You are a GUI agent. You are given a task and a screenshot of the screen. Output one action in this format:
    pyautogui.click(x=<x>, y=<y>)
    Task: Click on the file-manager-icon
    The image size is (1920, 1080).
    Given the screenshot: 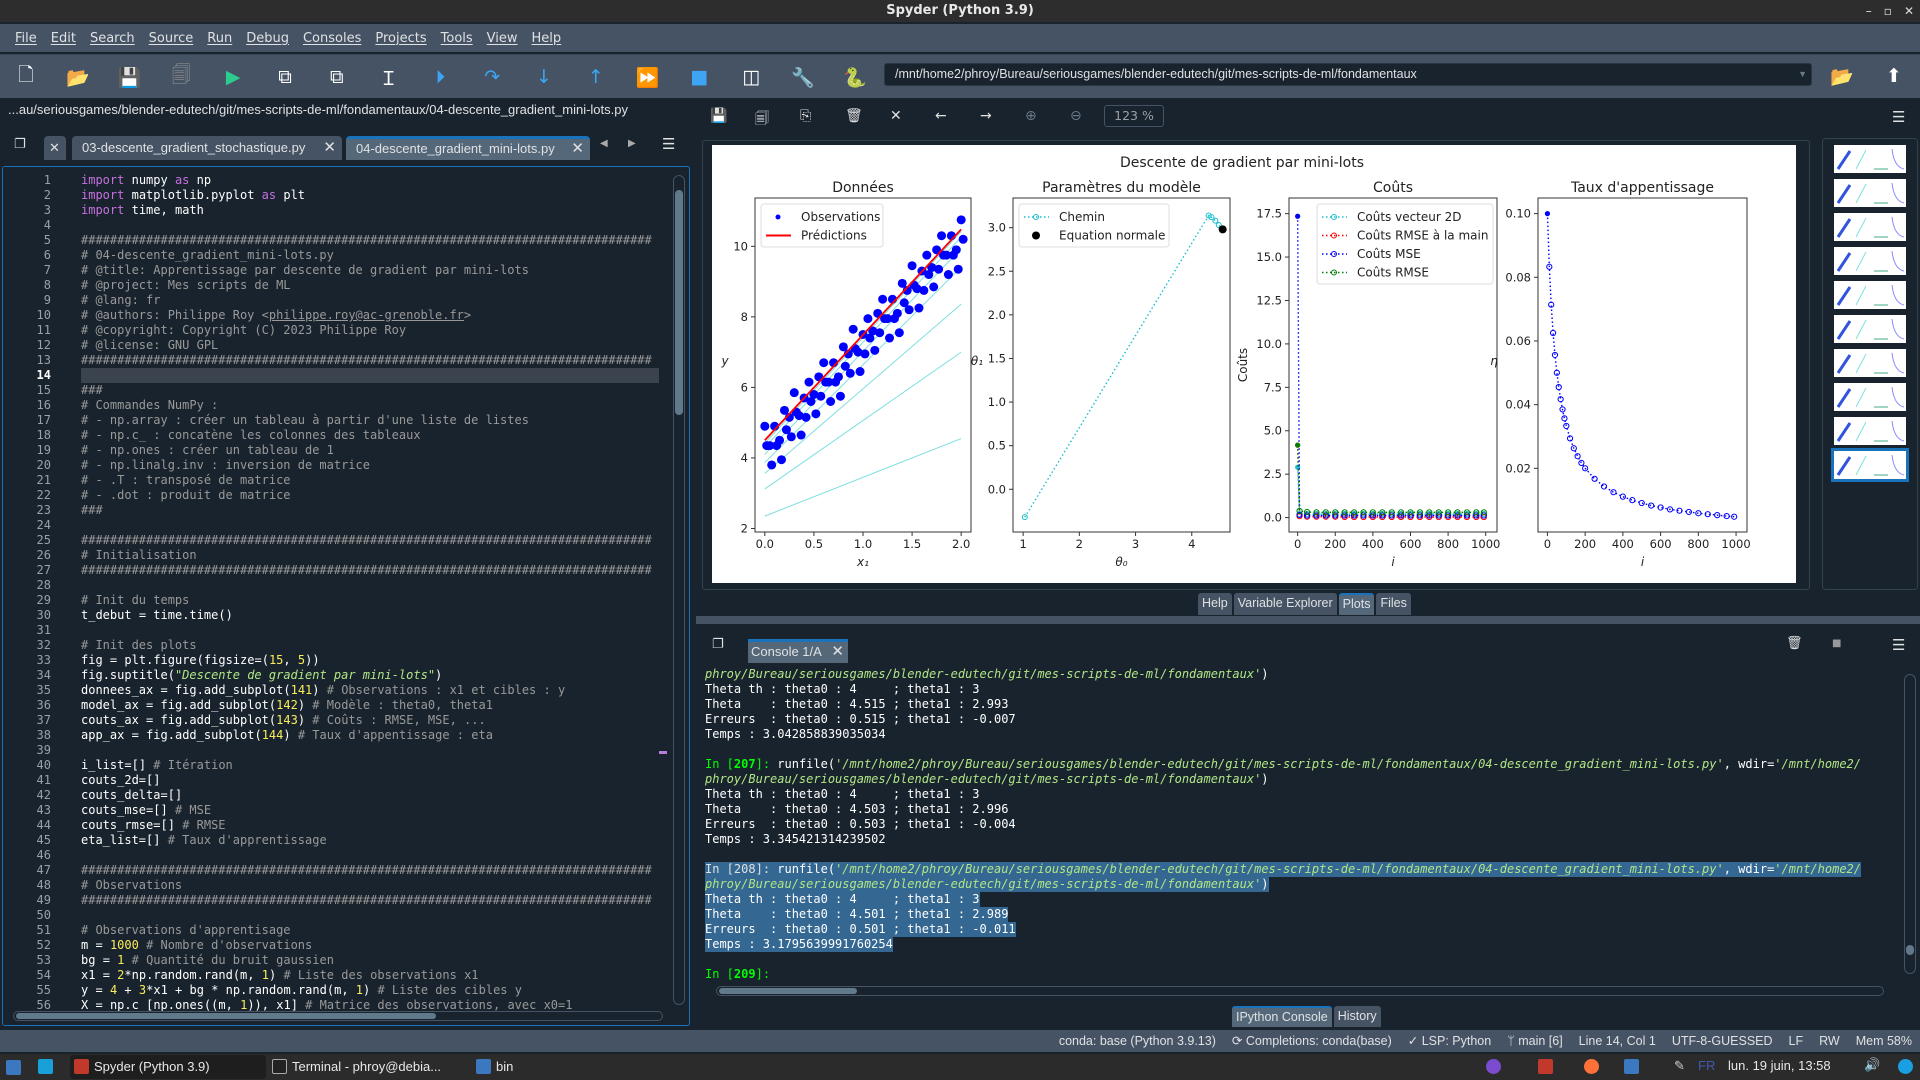 What is the action you would take?
    pyautogui.click(x=13, y=1067)
    